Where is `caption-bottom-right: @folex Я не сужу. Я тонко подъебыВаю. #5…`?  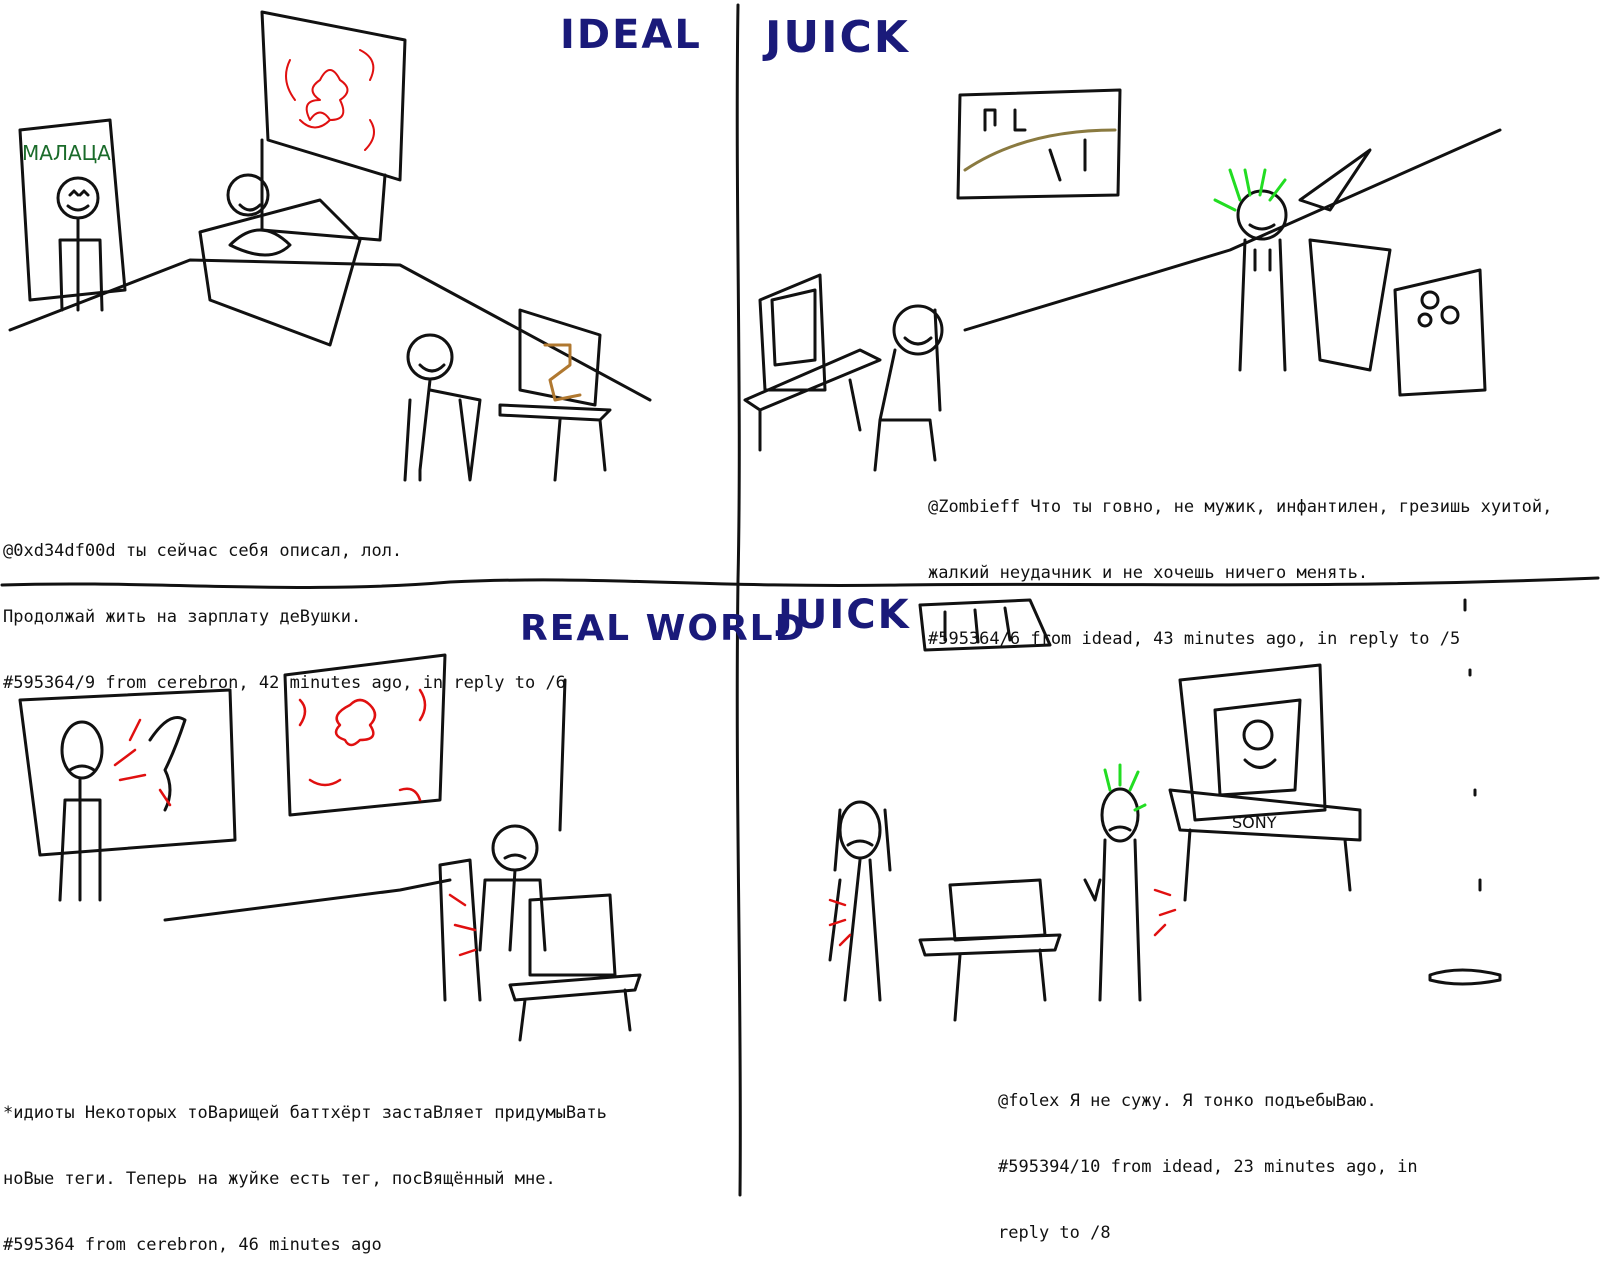 caption-bottom-right: @folex Я не сужу. Я тонко подъебыВаю. #5… is located at coordinates (1208, 1156).